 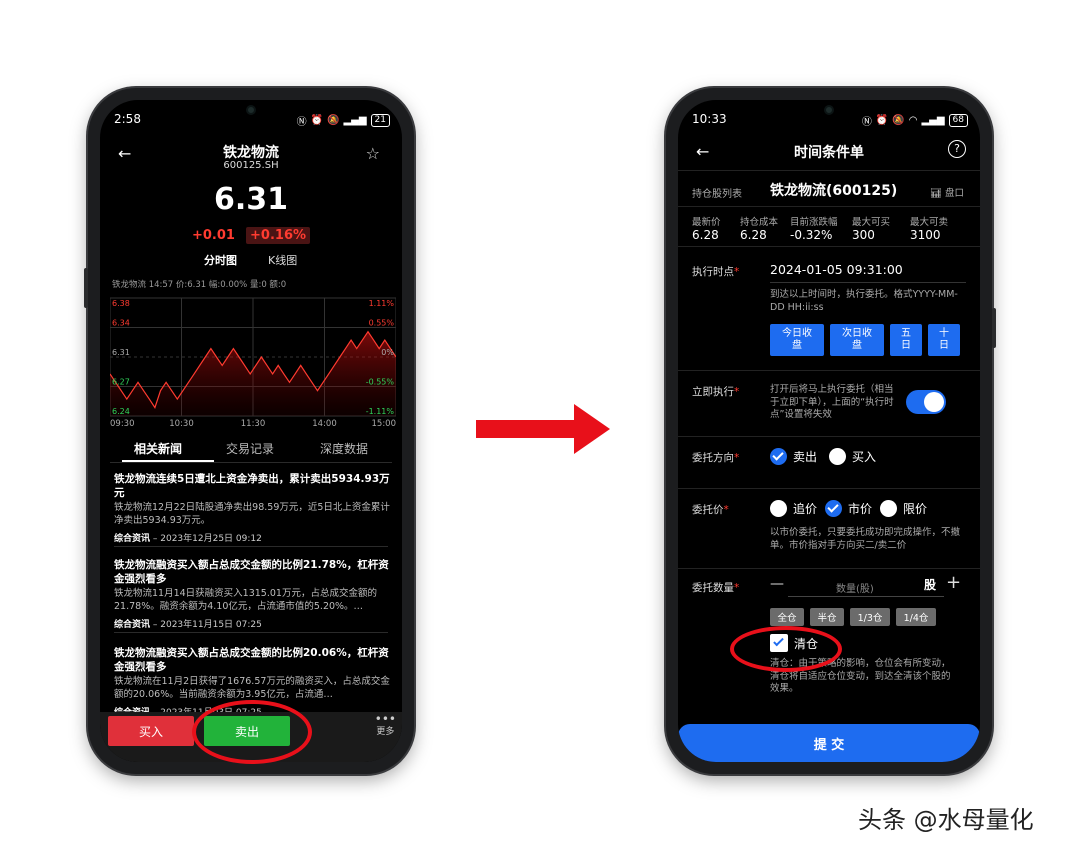 I want to click on bar-chart-icon: 📊︎, so click(x=935, y=193).